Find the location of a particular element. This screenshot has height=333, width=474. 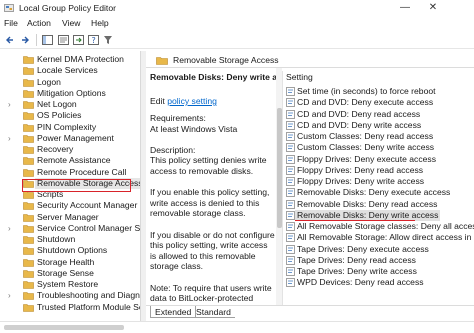

tree-item-shutdown: Shutdown is located at coordinates (70, 239).